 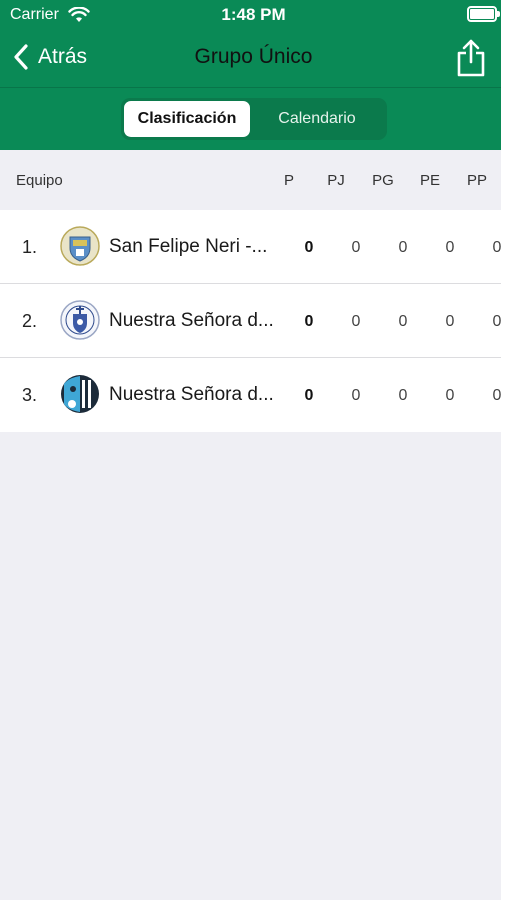 I want to click on table-row: 3. Nuestra Señora d... 0 0 0 0 0, so click(x=250, y=395).